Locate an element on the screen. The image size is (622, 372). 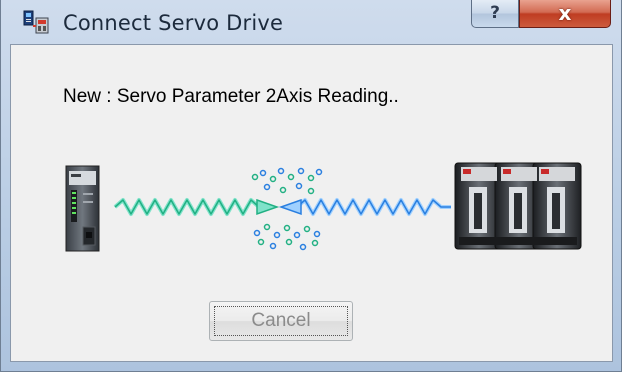
close-button: x is located at coordinates (565, 14).